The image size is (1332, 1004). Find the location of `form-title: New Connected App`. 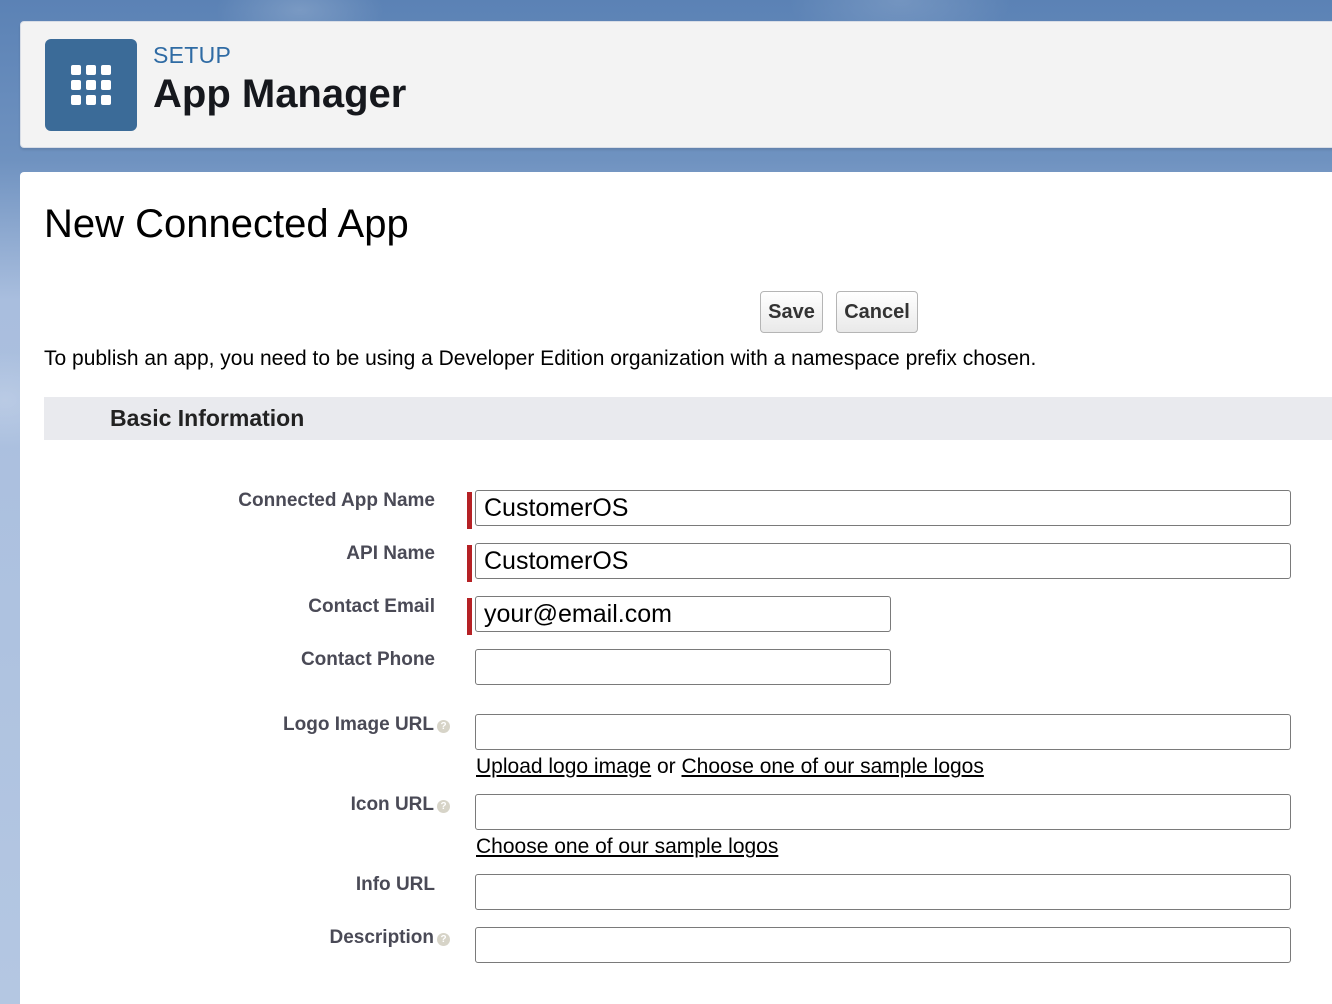

form-title: New Connected App is located at coordinates (226, 224).